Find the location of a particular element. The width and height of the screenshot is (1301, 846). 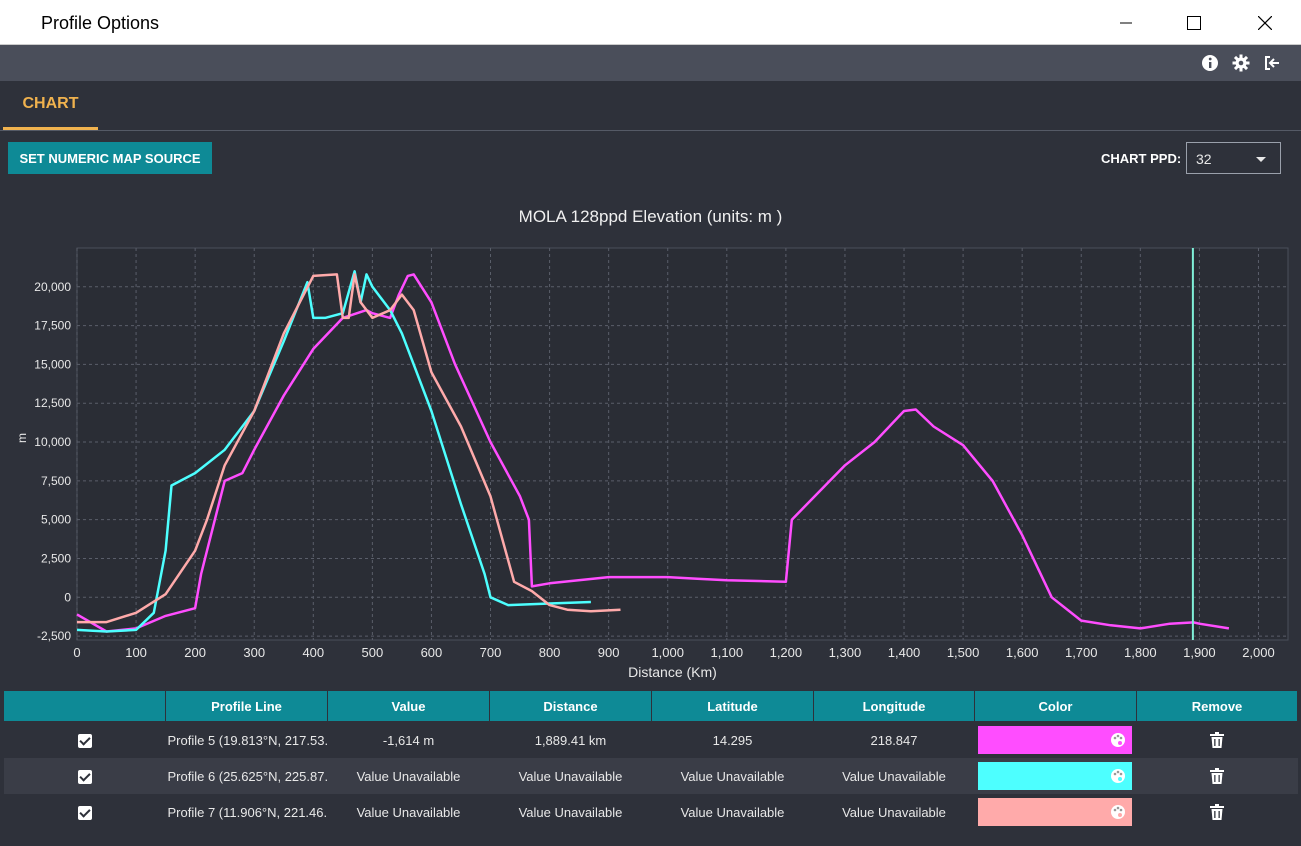

y-tick-label: 5,000 is located at coordinates (56, 520).